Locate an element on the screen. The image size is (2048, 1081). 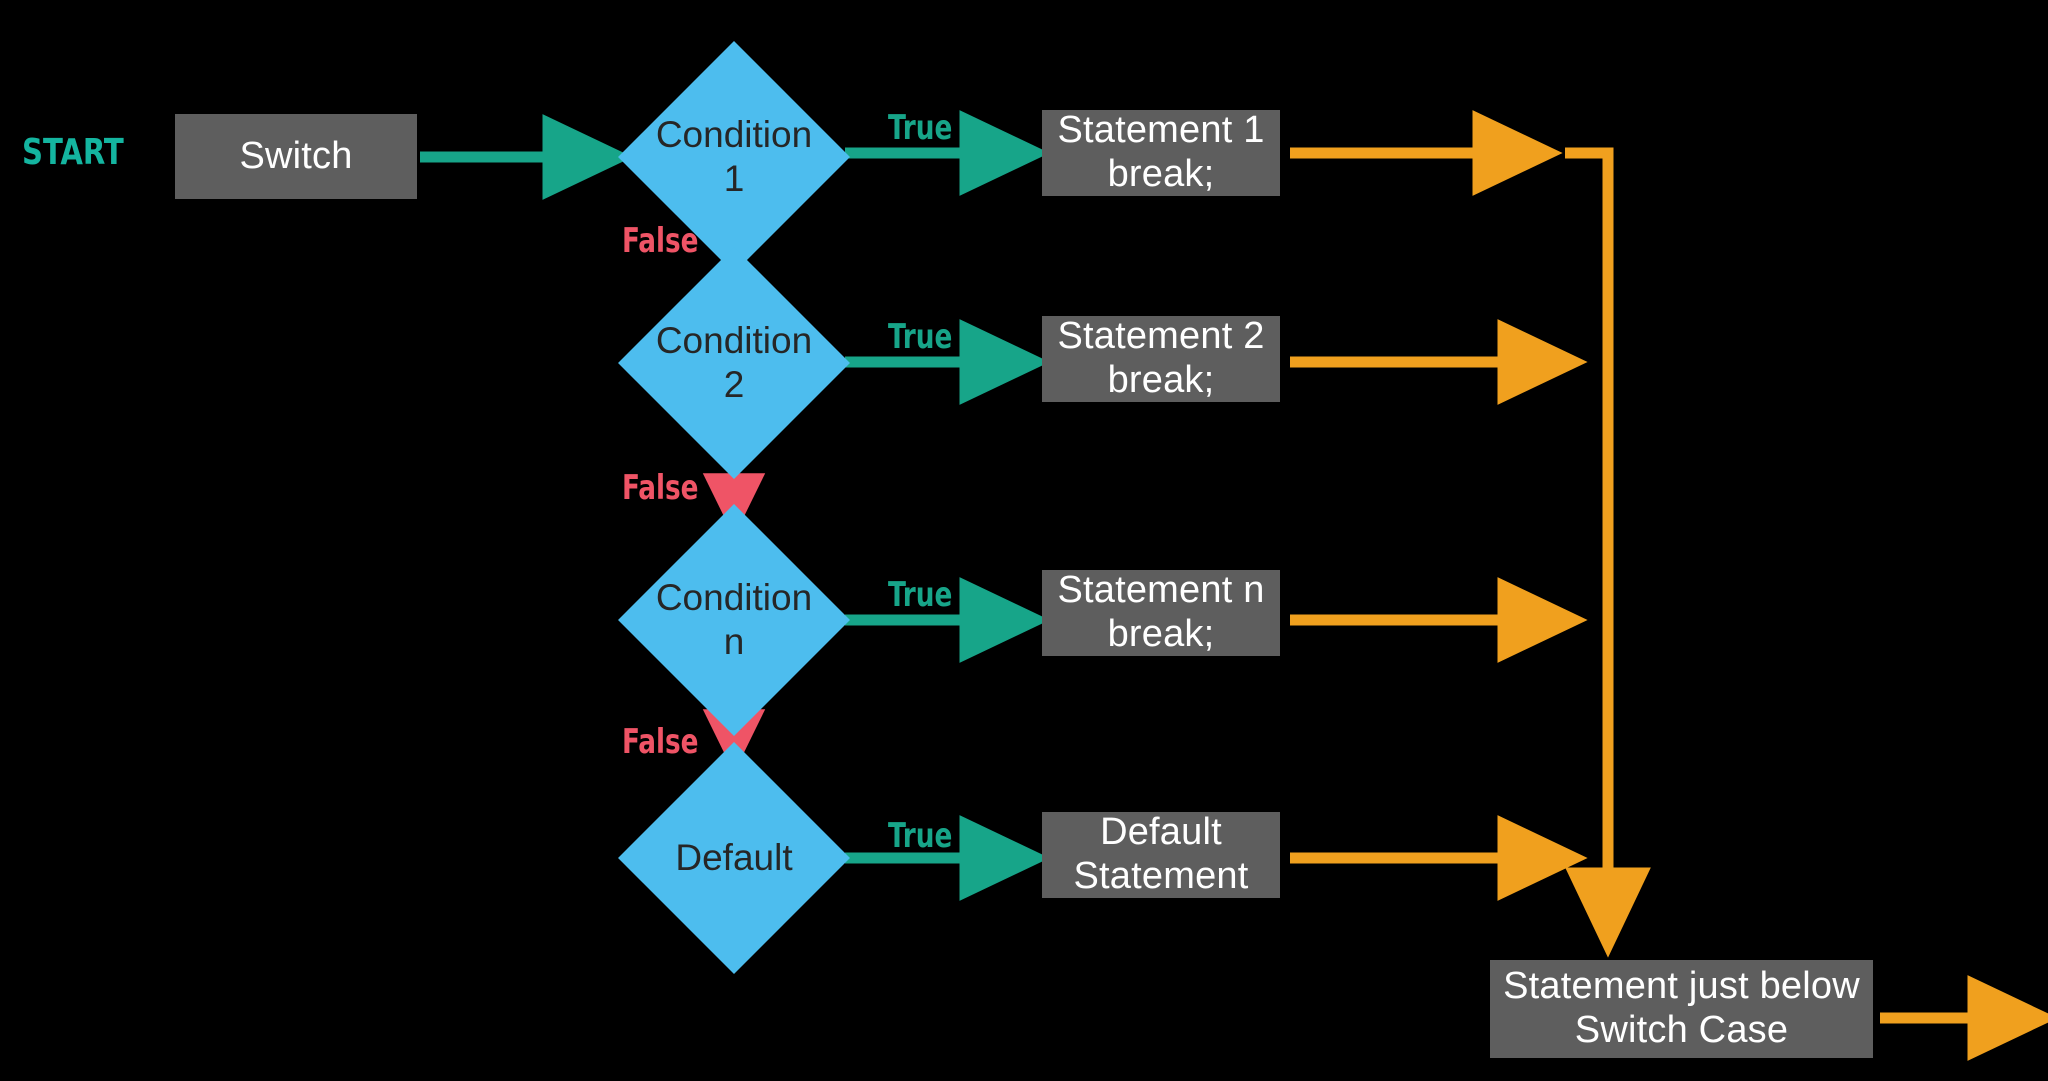
node-statement-below-switch: Statement just below Switch Case is located at coordinates (1681, 1009).